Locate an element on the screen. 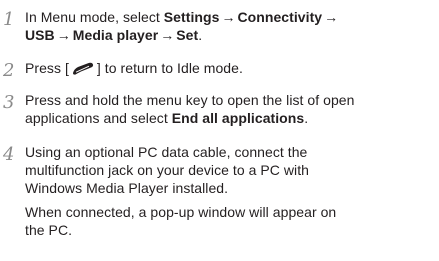 The image size is (439, 261). step-text-line: Windows Media Player installed. is located at coordinates (127, 188).